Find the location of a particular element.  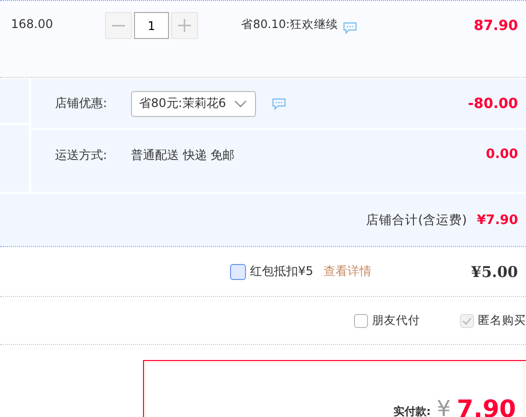

voucher-label: 红包抵扣¥5 is located at coordinates (282, 271).